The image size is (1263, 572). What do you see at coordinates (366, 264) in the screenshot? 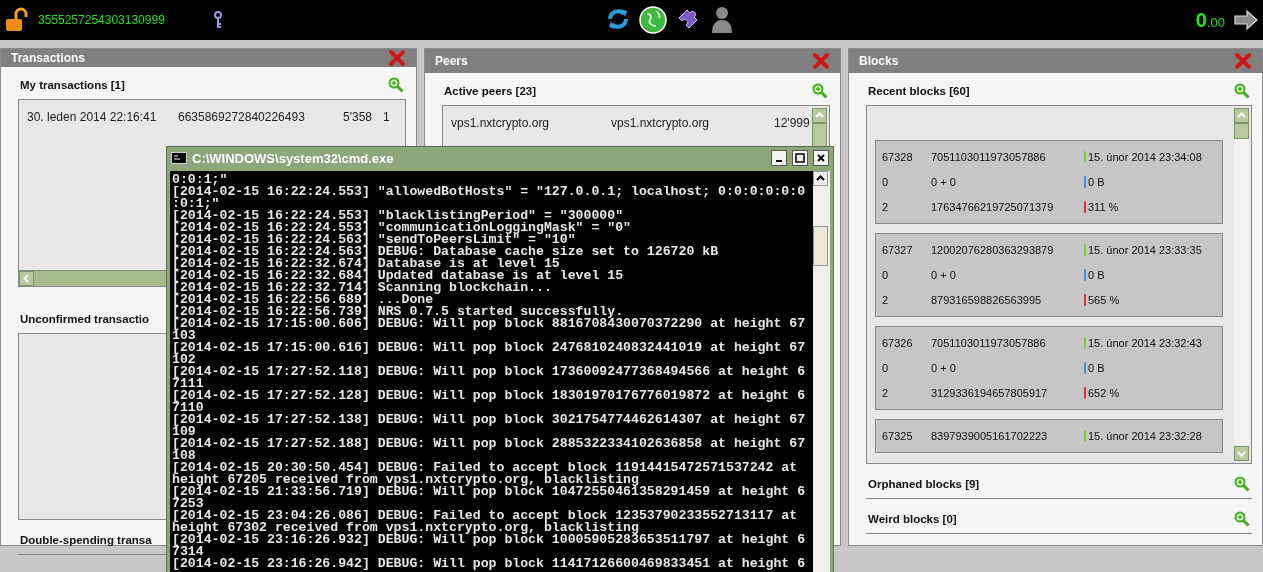
I see `console-line: [2014-02-15 16:22:32.674] Database is at level 15` at bounding box center [366, 264].